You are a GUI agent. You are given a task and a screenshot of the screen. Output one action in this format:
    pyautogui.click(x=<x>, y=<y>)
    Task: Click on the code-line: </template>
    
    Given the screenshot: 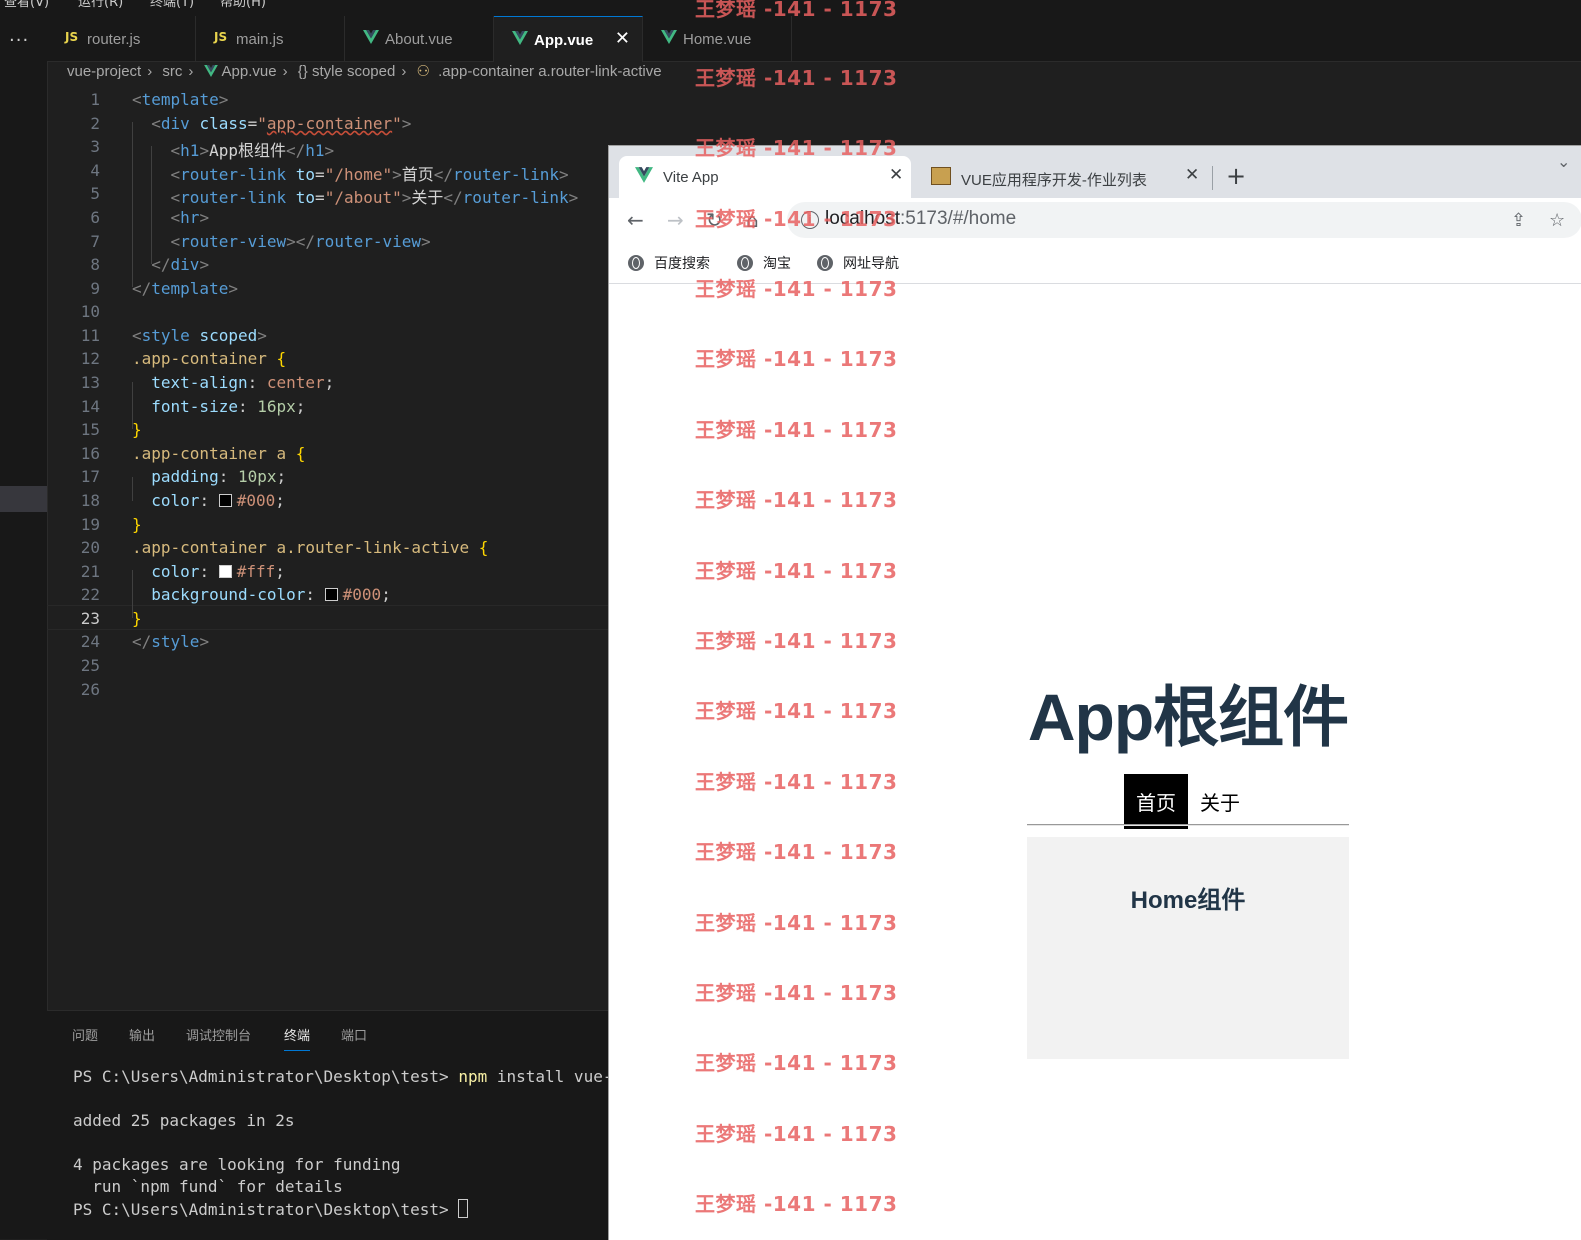 What is the action you would take?
    pyautogui.click(x=185, y=288)
    